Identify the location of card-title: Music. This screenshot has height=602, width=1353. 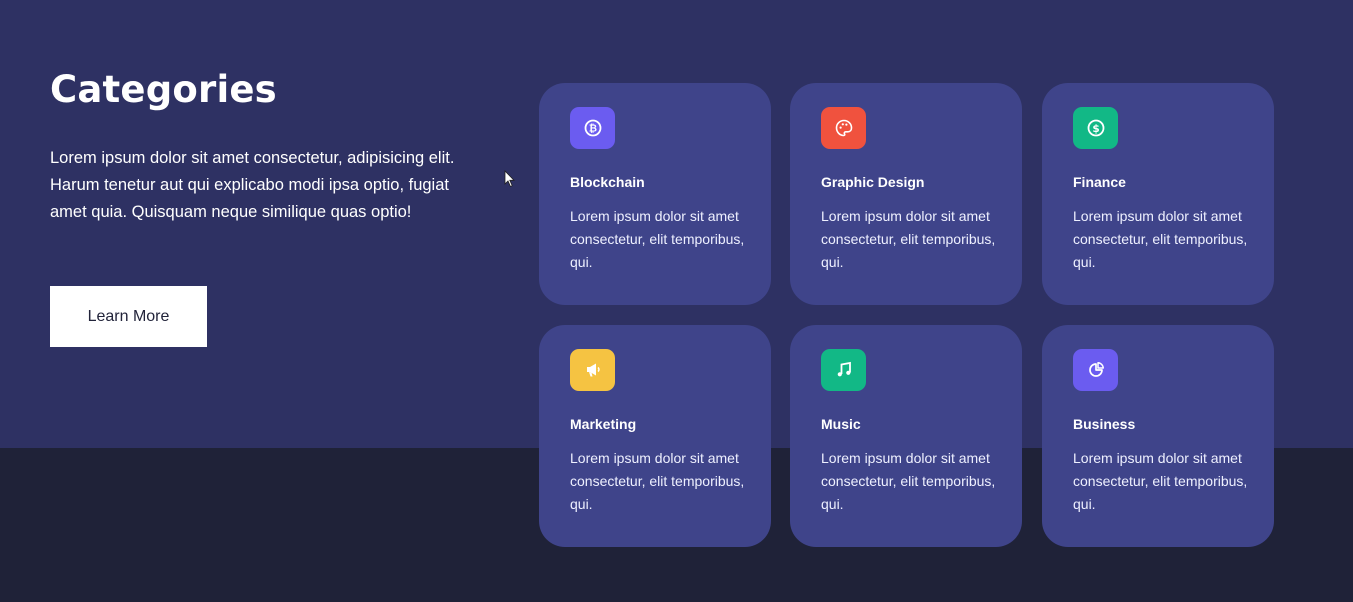
(841, 424).